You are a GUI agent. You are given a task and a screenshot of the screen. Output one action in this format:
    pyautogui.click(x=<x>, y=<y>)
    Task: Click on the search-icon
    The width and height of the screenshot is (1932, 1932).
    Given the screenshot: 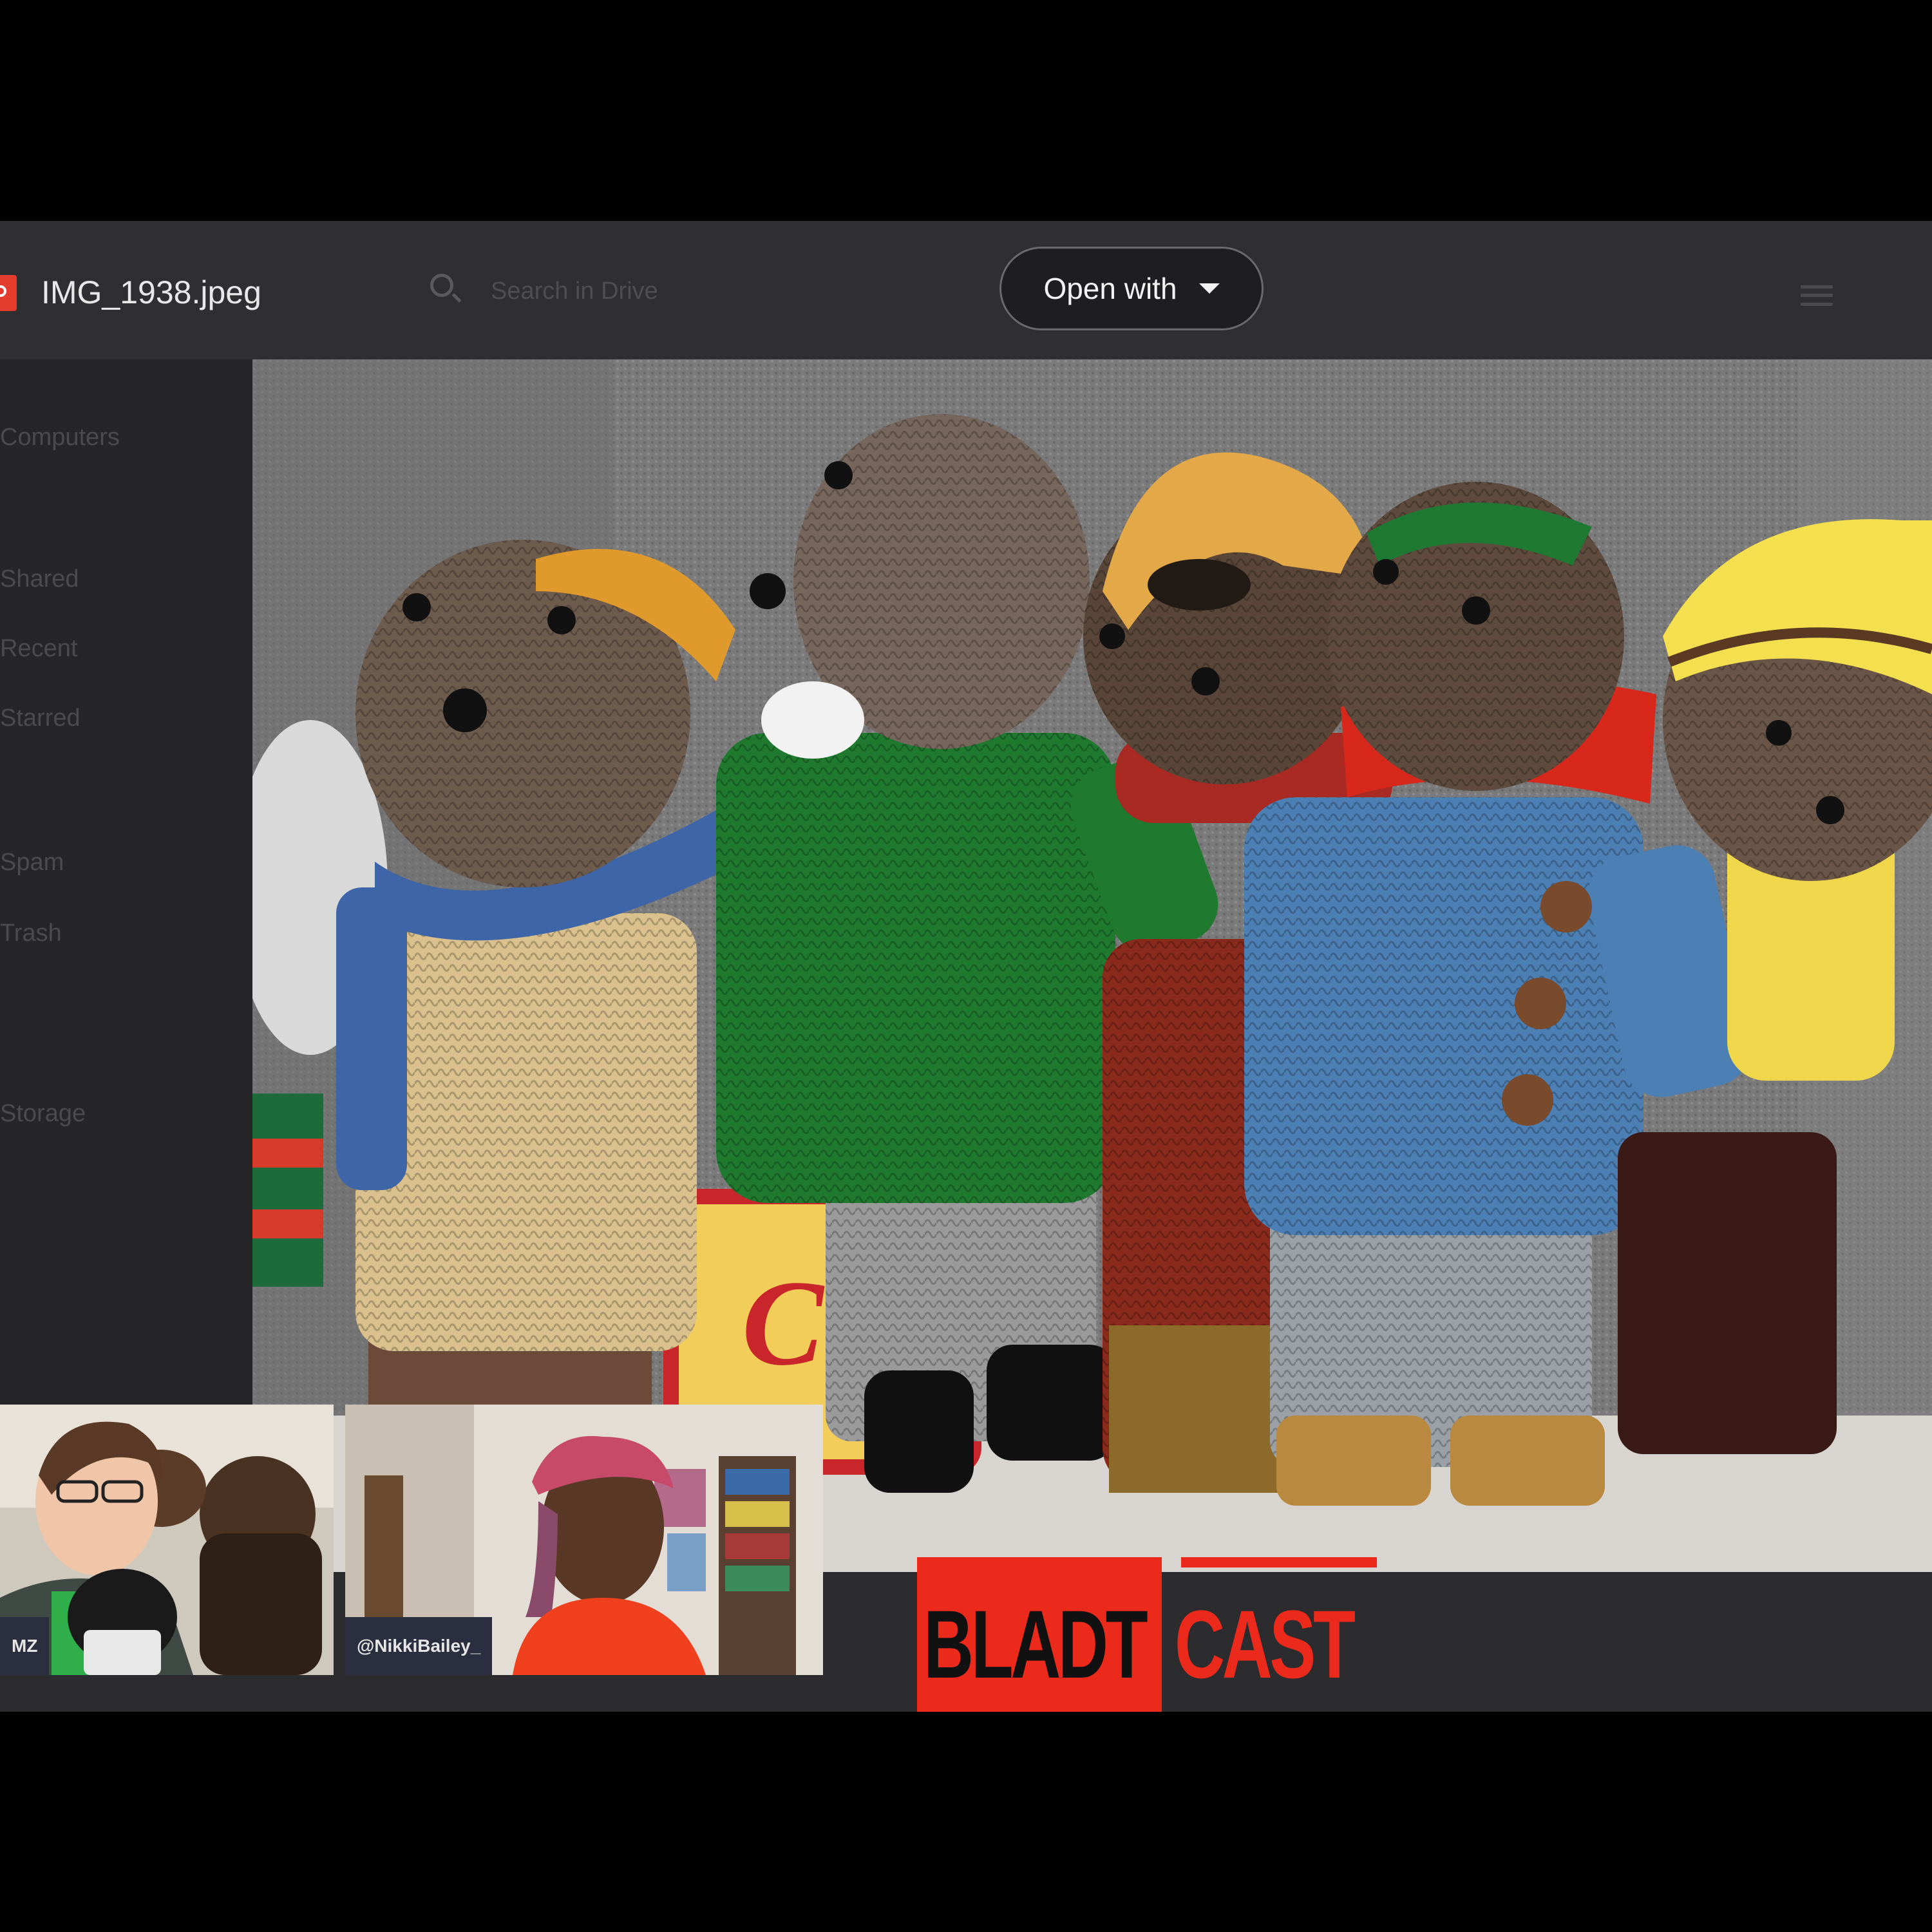 What is the action you would take?
    pyautogui.click(x=442, y=285)
    